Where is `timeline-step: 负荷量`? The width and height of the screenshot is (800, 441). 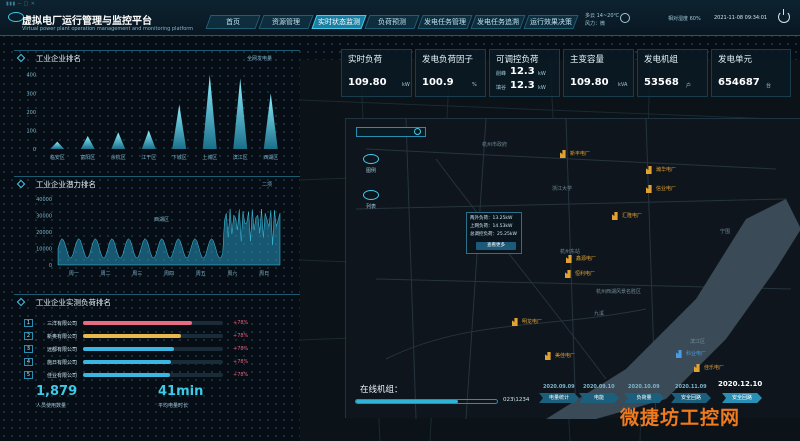 timeline-step: 负荷量 is located at coordinates (644, 398).